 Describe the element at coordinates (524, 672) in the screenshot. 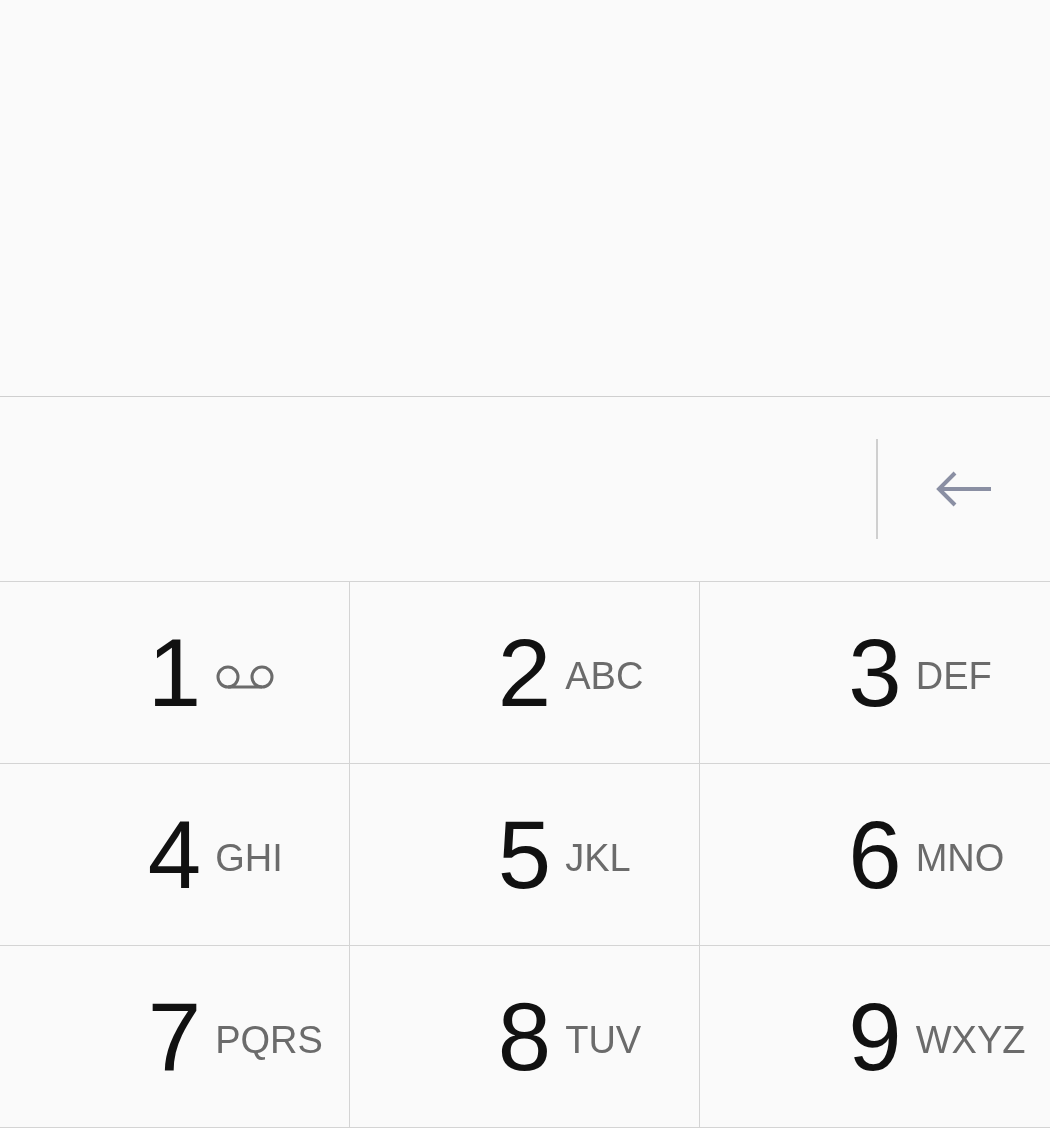

I see `key-digit: 2` at that location.